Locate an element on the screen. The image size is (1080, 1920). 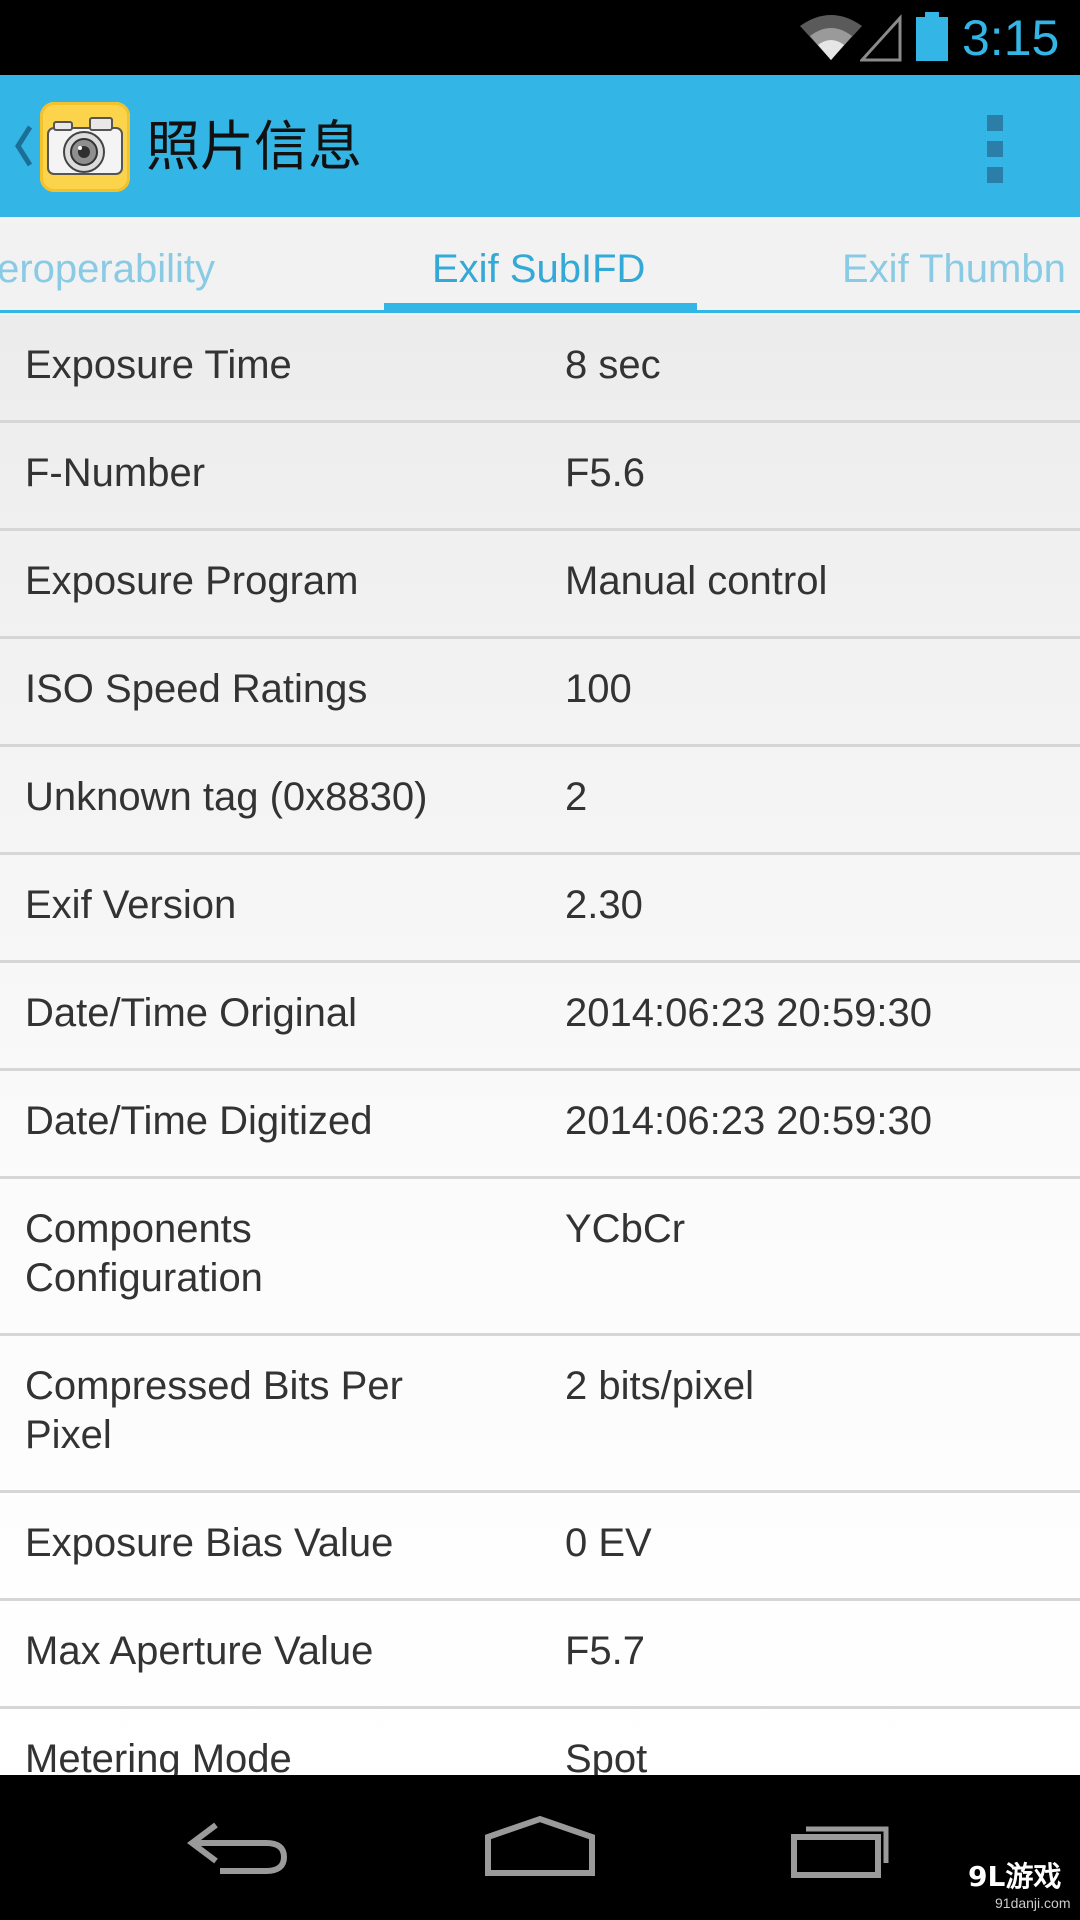
overflow-menu-icon is located at coordinates (995, 149).